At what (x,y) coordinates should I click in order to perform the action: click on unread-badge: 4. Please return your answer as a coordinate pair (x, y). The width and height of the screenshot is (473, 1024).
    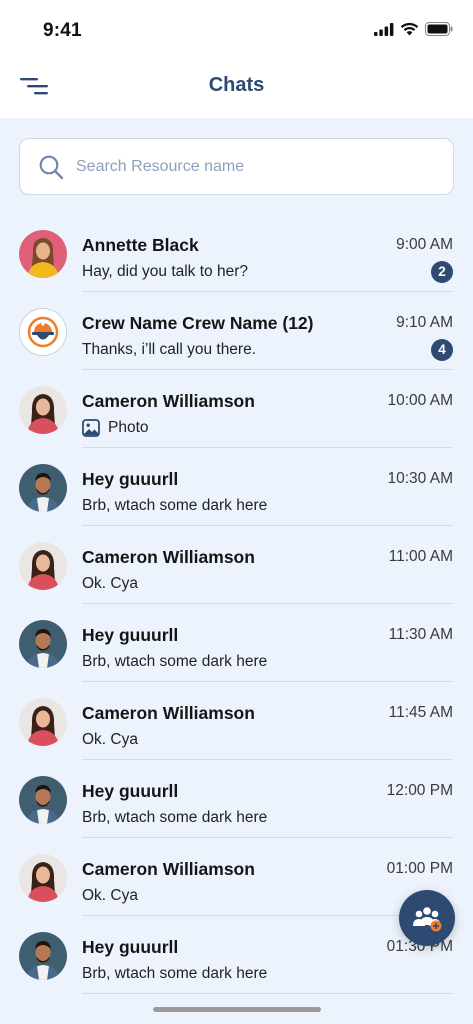
    Looking at the image, I should click on (442, 350).